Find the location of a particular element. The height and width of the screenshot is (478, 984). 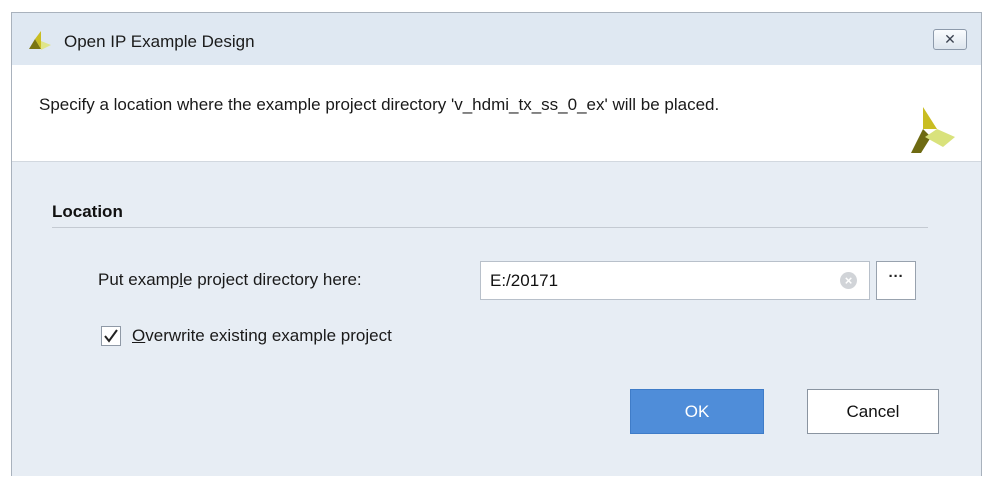

project-directory-field: × is located at coordinates (675, 280).